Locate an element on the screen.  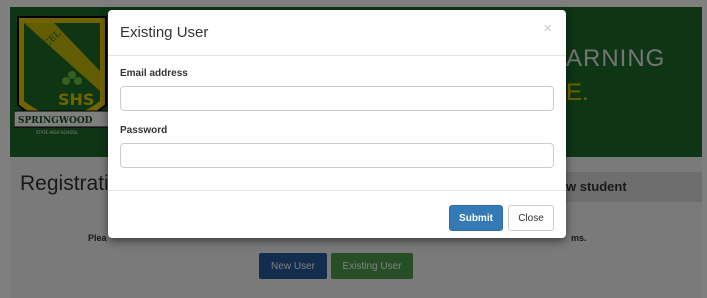
close-icon: × is located at coordinates (547, 28).